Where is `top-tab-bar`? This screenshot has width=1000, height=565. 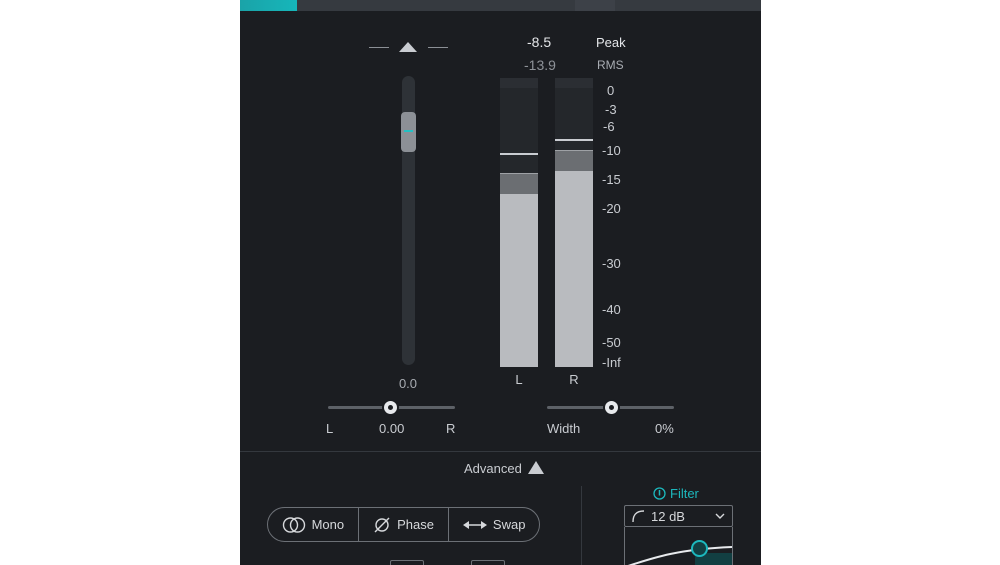
top-tab-bar is located at coordinates (500, 5).